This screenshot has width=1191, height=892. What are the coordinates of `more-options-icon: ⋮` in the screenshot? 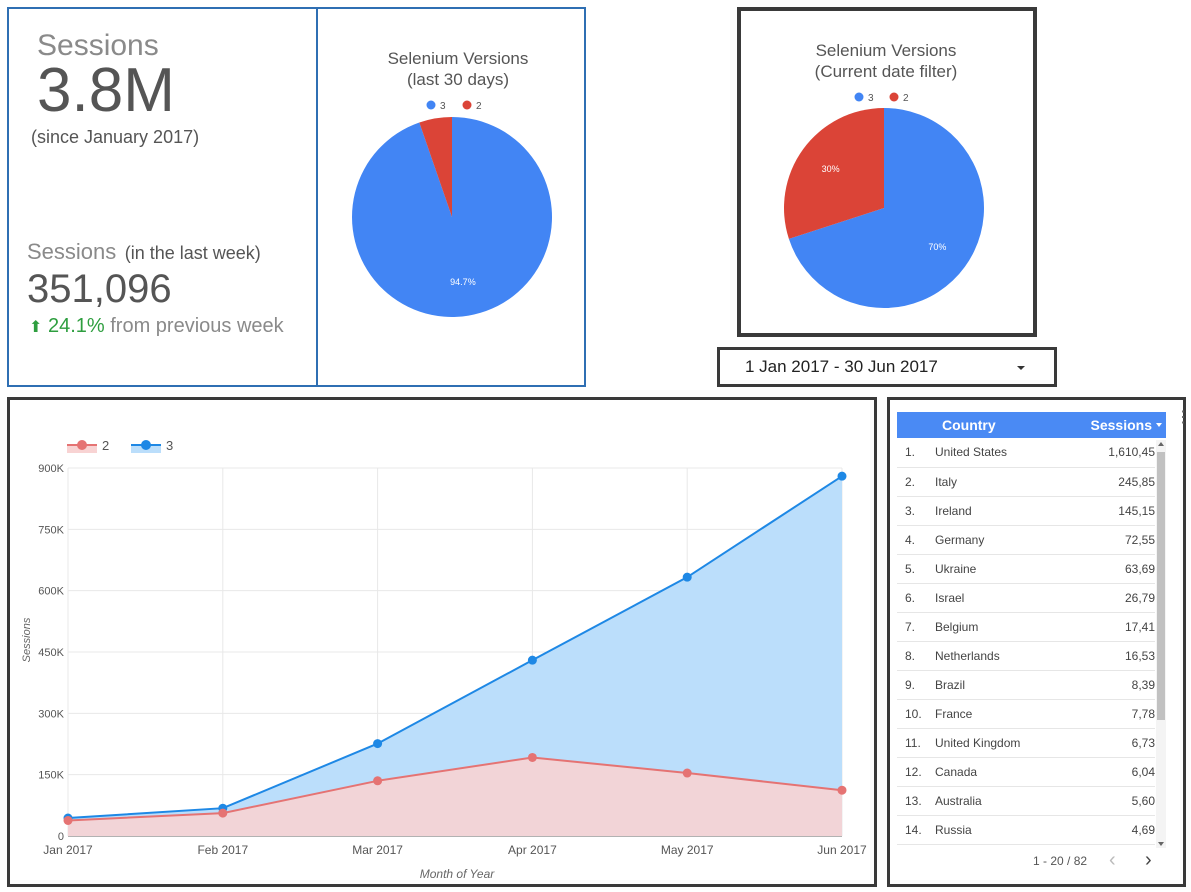 It's located at (1183, 422).